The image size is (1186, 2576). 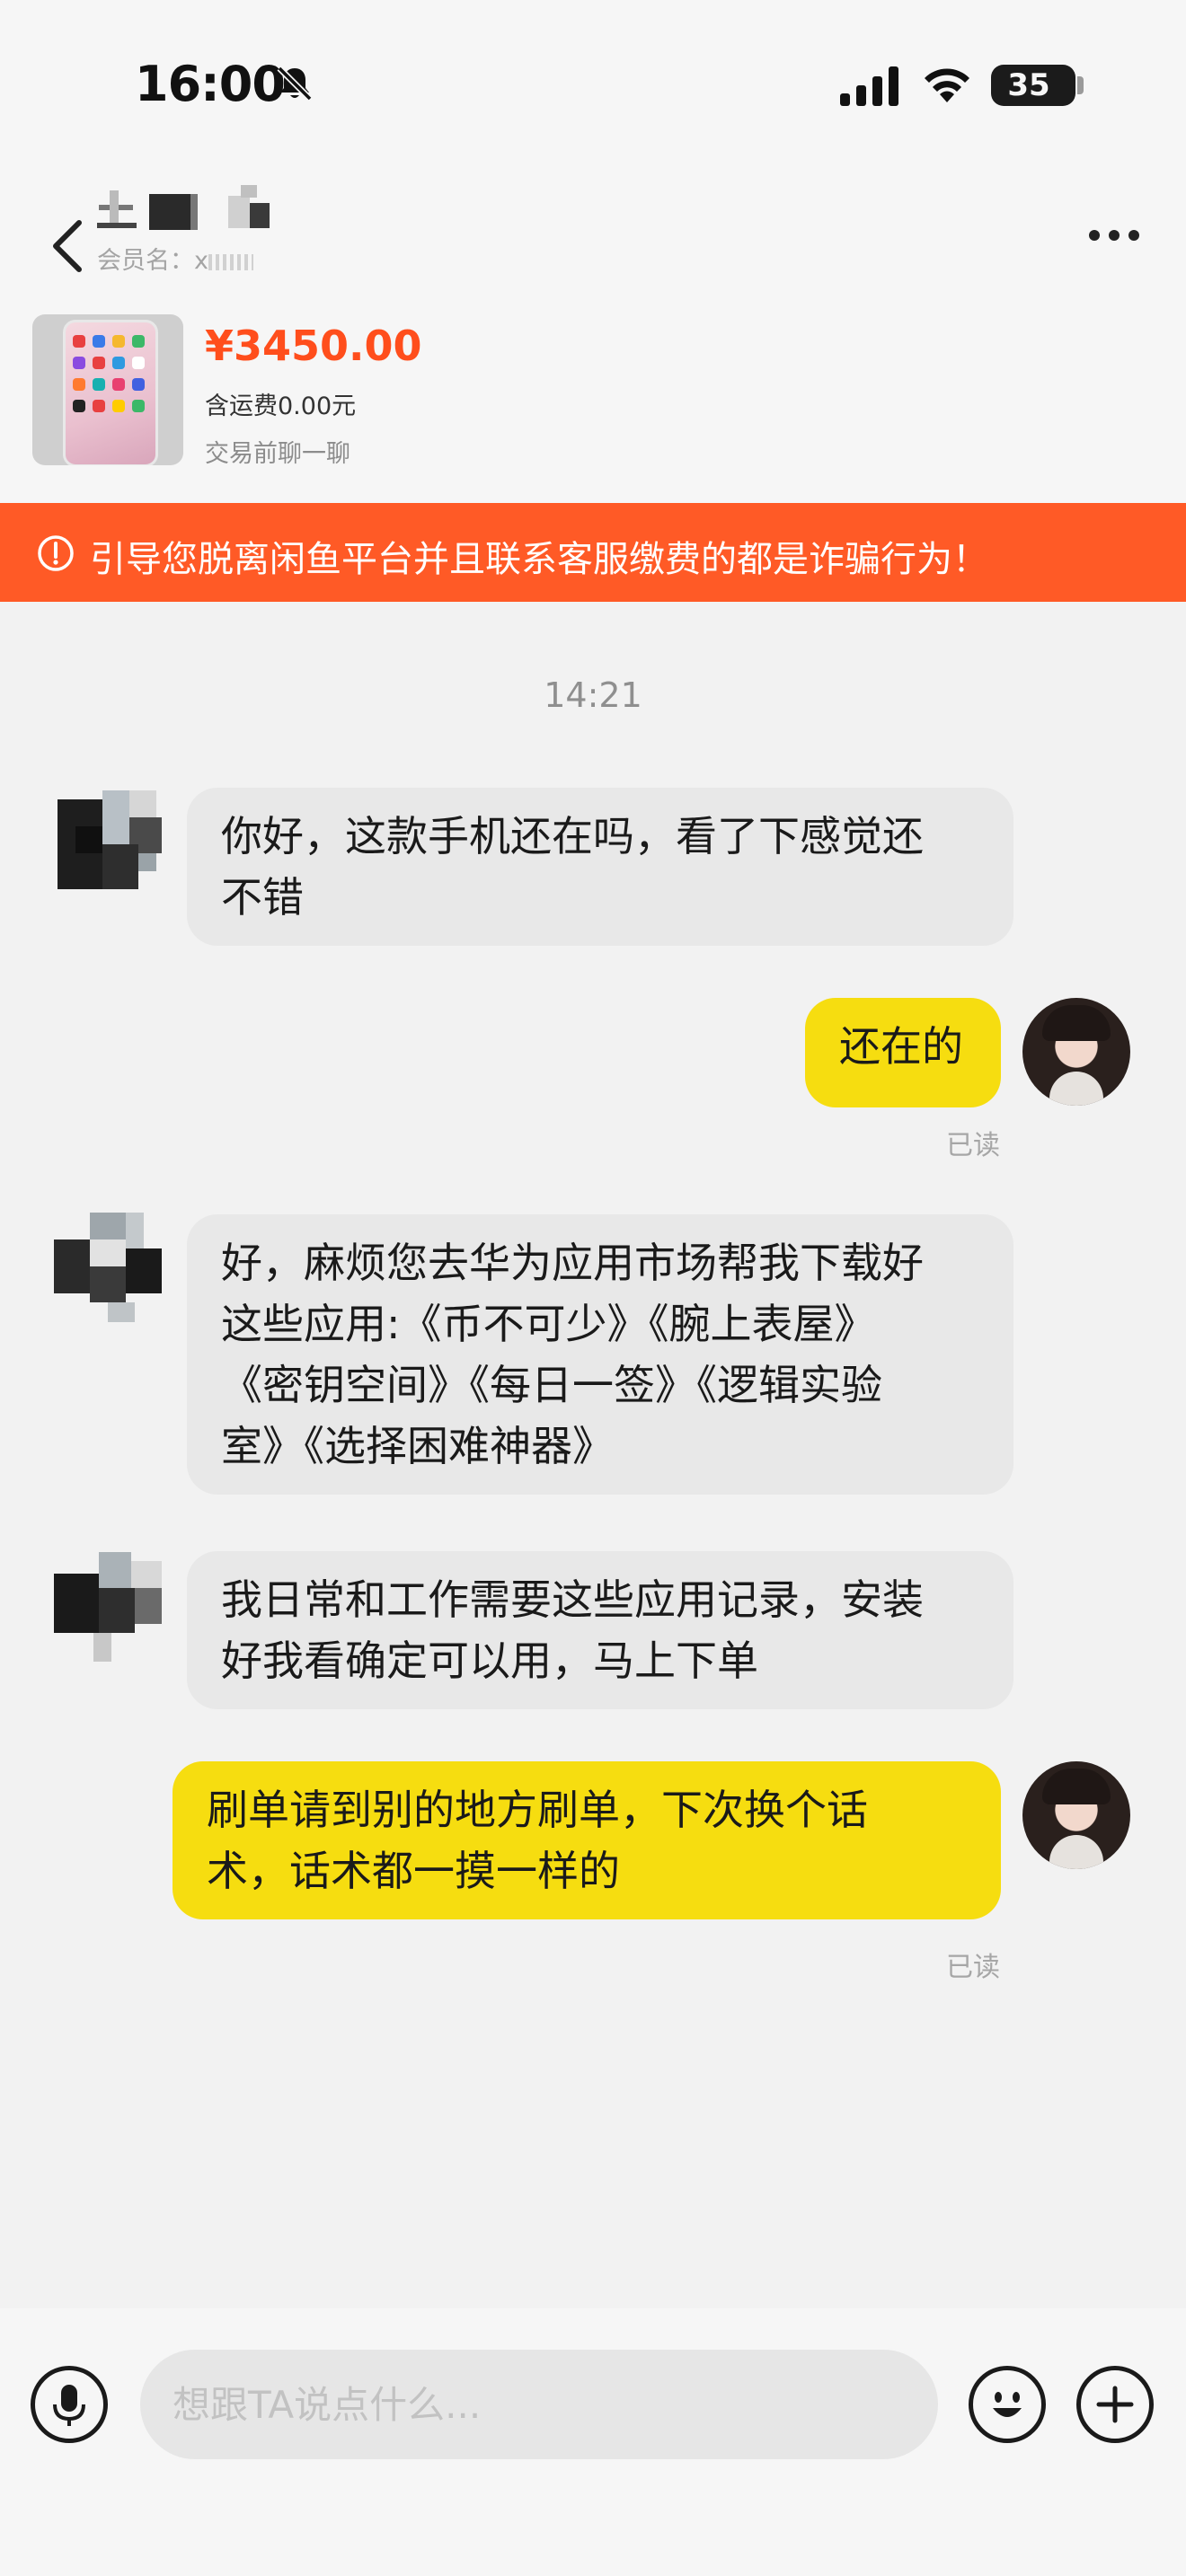 What do you see at coordinates (210, 84) in the screenshot?
I see `status-time: 16:00` at bounding box center [210, 84].